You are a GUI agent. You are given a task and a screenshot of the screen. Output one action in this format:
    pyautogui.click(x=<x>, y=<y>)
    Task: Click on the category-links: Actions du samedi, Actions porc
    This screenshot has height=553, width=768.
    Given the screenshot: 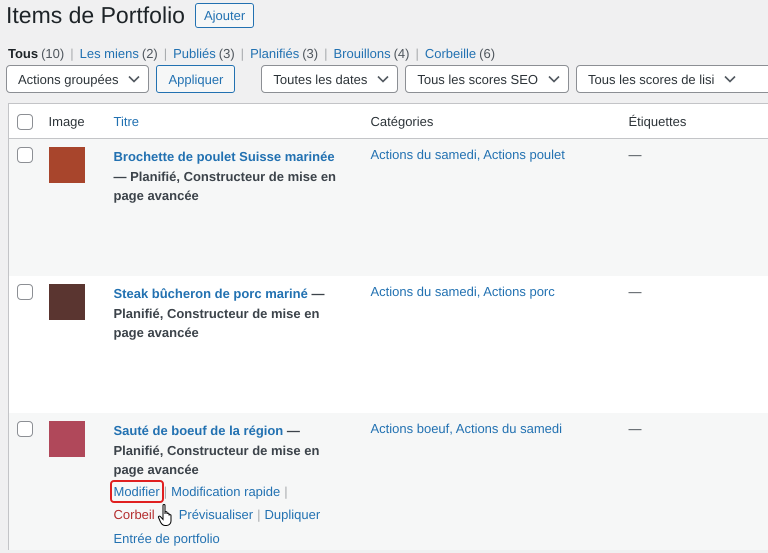 What is the action you would take?
    pyautogui.click(x=462, y=291)
    